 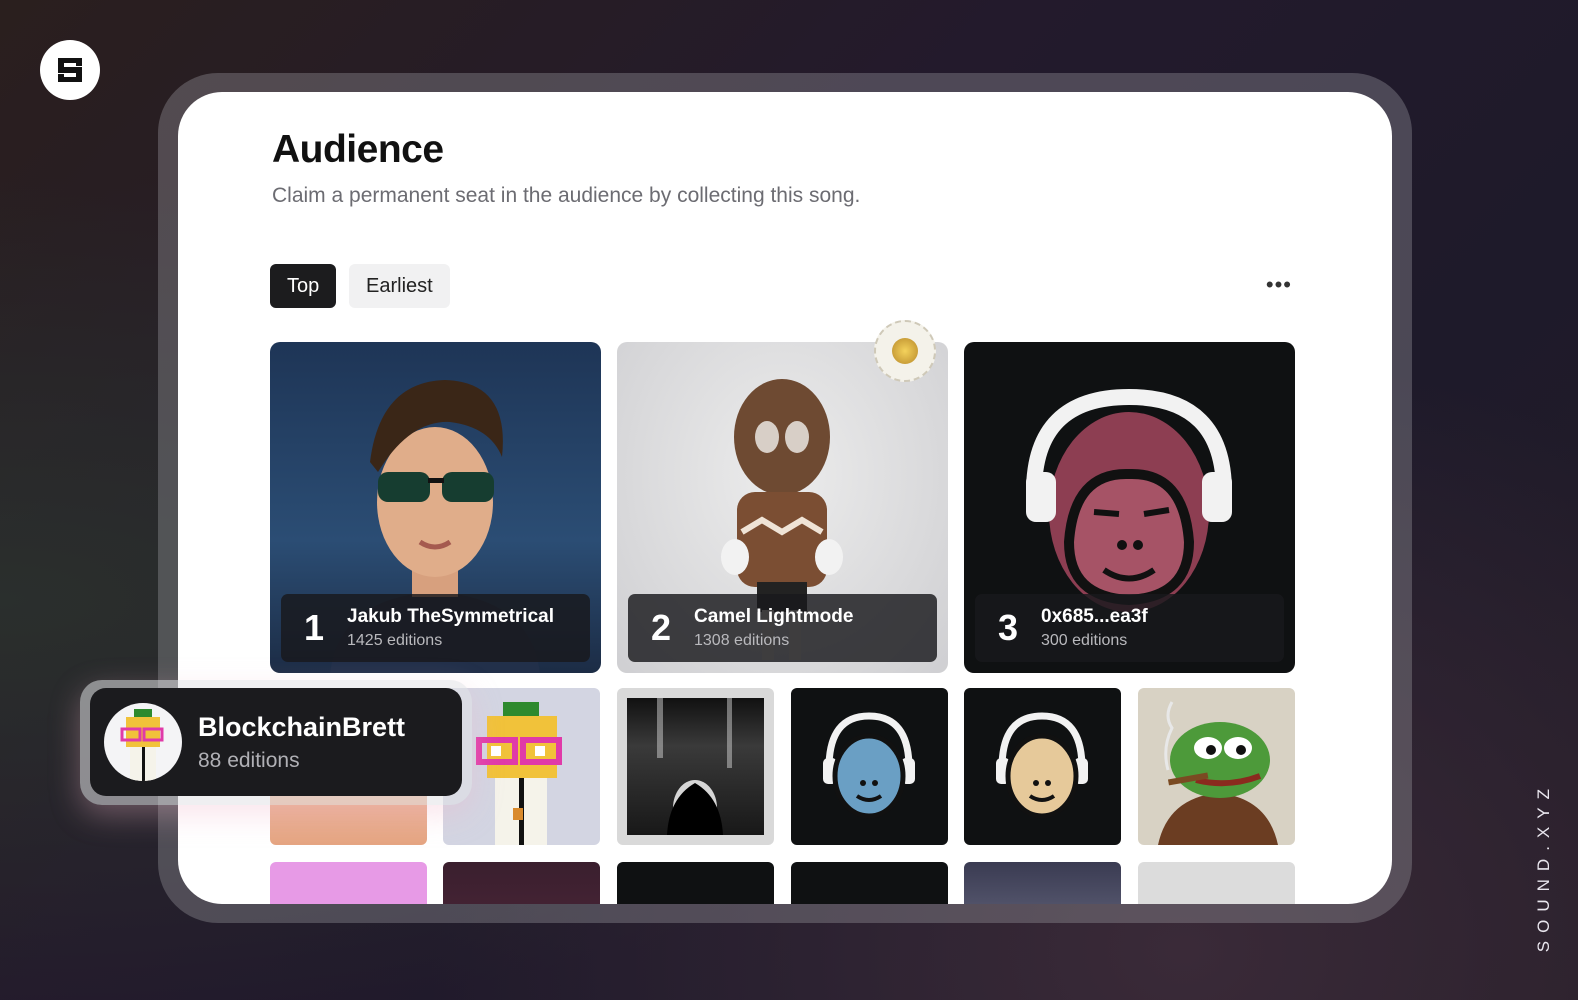 I want to click on rank-number: 3, so click(x=1008, y=627).